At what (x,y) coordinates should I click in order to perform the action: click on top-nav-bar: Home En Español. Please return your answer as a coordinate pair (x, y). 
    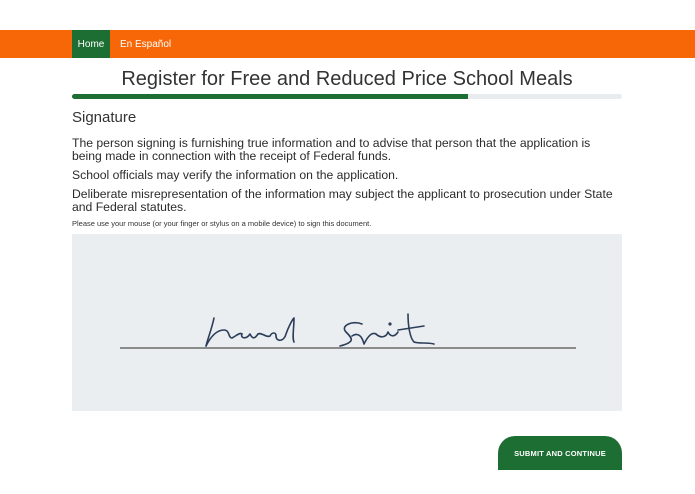
    Looking at the image, I should click on (347, 44).